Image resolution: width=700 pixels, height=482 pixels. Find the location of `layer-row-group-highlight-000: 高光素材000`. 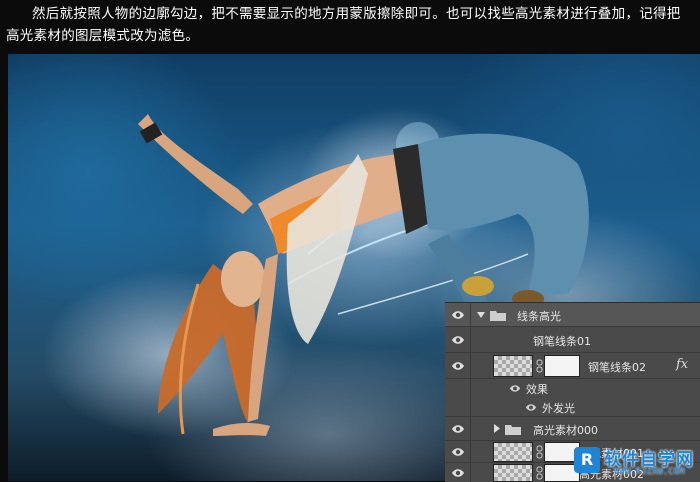

layer-row-group-highlight-000: 高光素材000 is located at coordinates (572, 429).